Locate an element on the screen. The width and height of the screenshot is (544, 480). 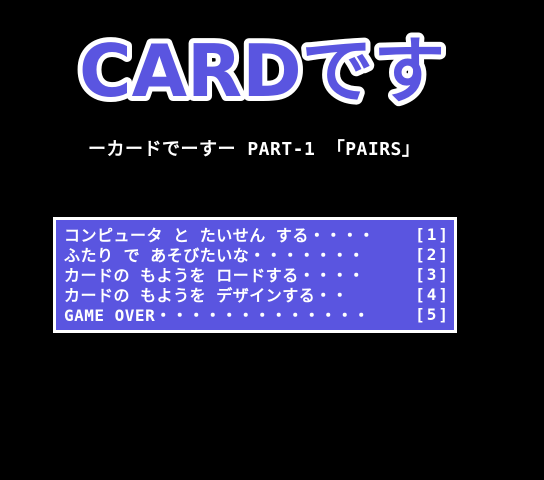
title-logo: CARDです CARDです is located at coordinates (262, 70).